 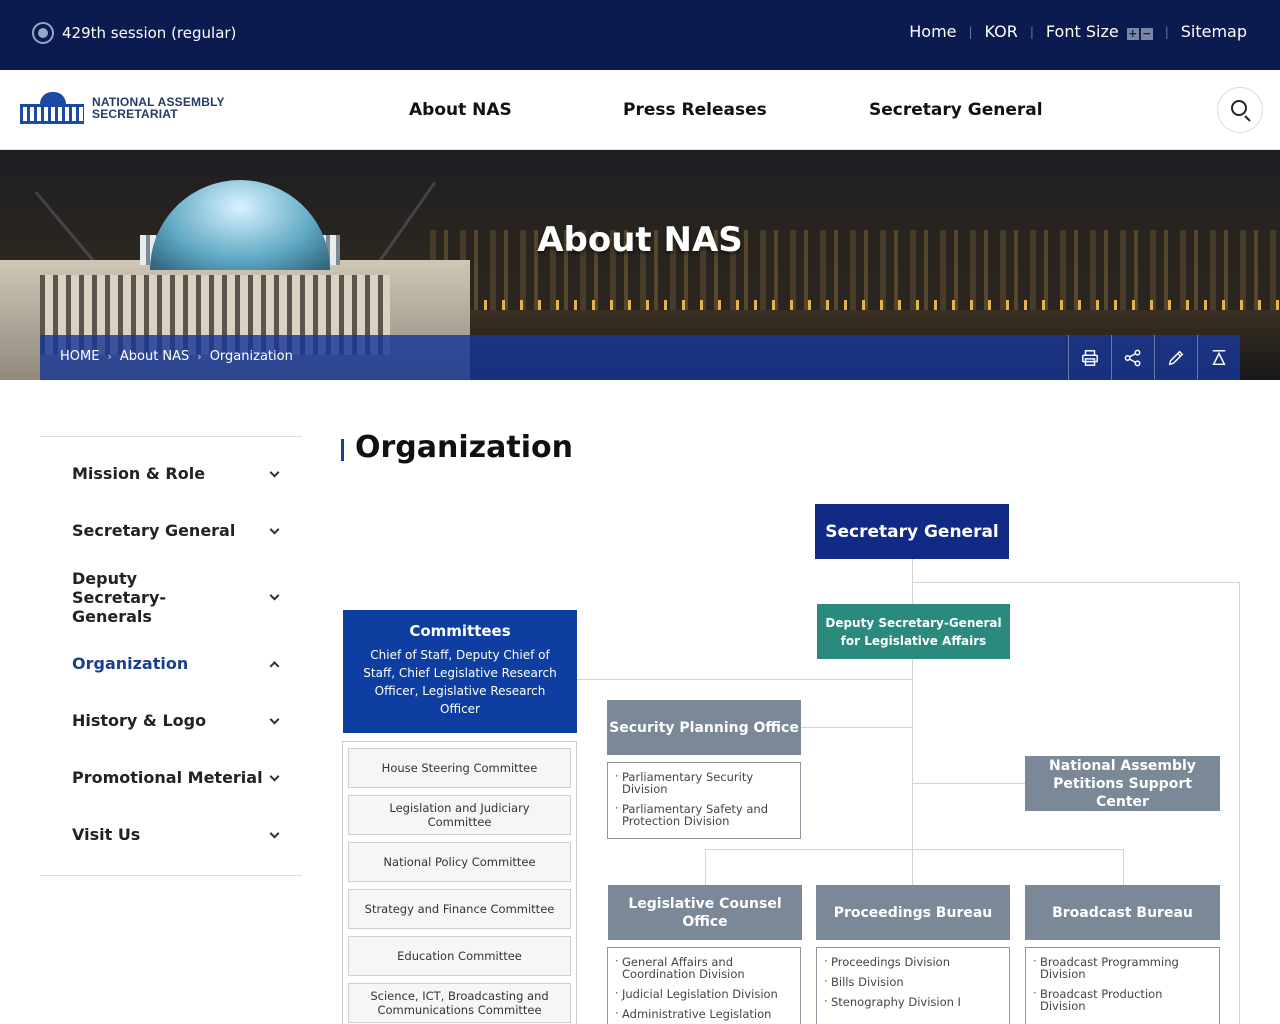 What do you see at coordinates (1214, 31) in the screenshot?
I see `sitemap-link: Sitemap` at bounding box center [1214, 31].